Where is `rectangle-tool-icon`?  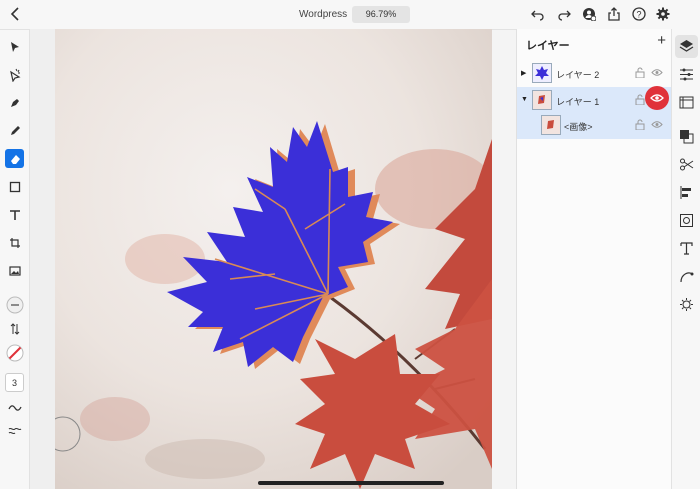
rectangle-tool-icon is located at coordinates (14, 186).